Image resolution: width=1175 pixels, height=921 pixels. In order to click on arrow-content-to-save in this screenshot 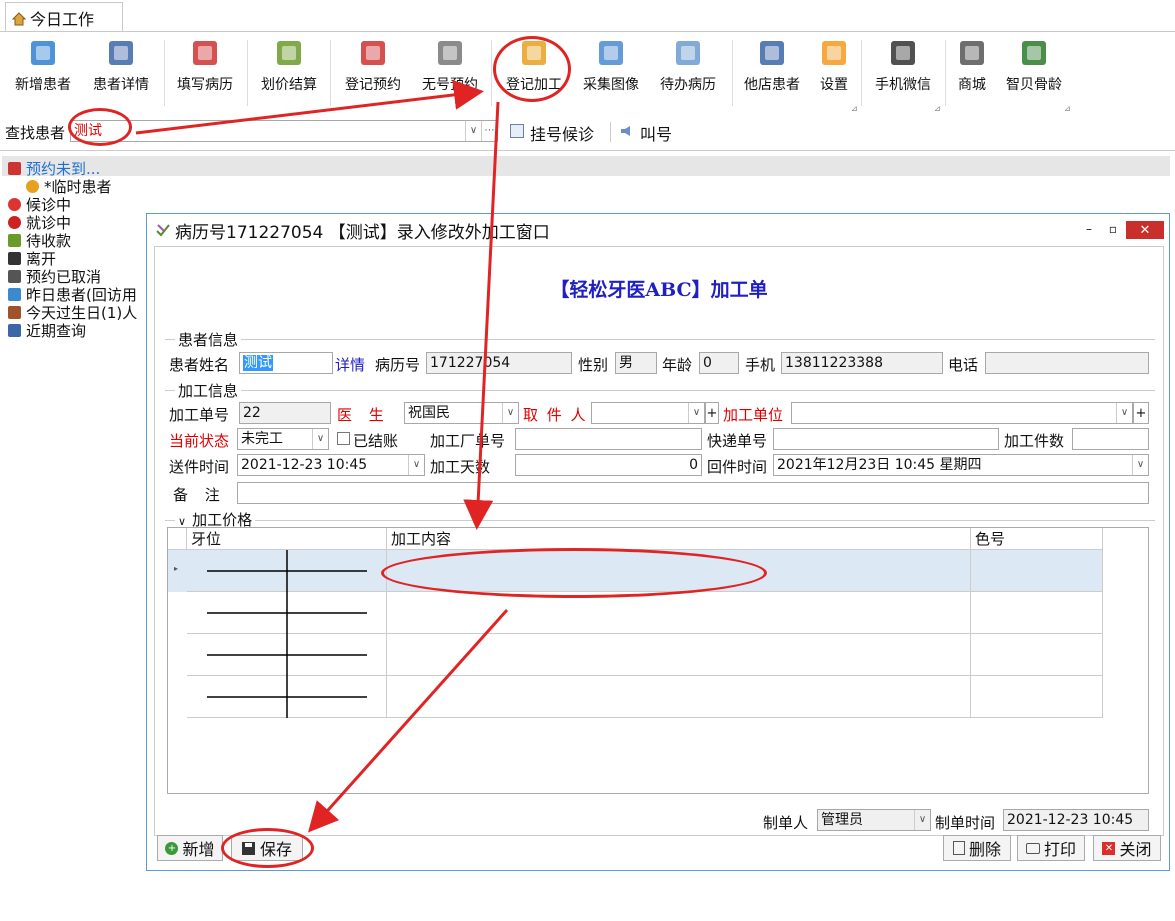, I will do `click(408, 720)`.